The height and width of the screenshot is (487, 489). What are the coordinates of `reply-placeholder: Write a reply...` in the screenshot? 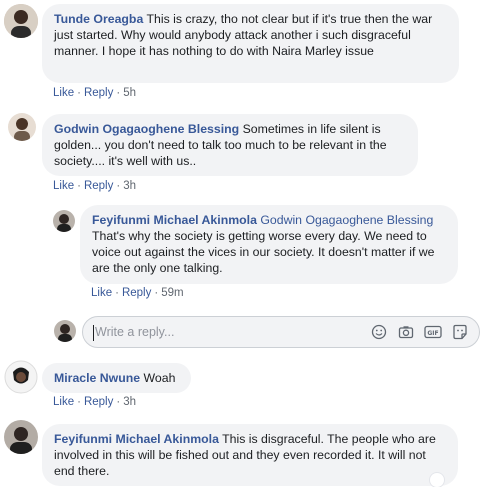 It's located at (135, 332).